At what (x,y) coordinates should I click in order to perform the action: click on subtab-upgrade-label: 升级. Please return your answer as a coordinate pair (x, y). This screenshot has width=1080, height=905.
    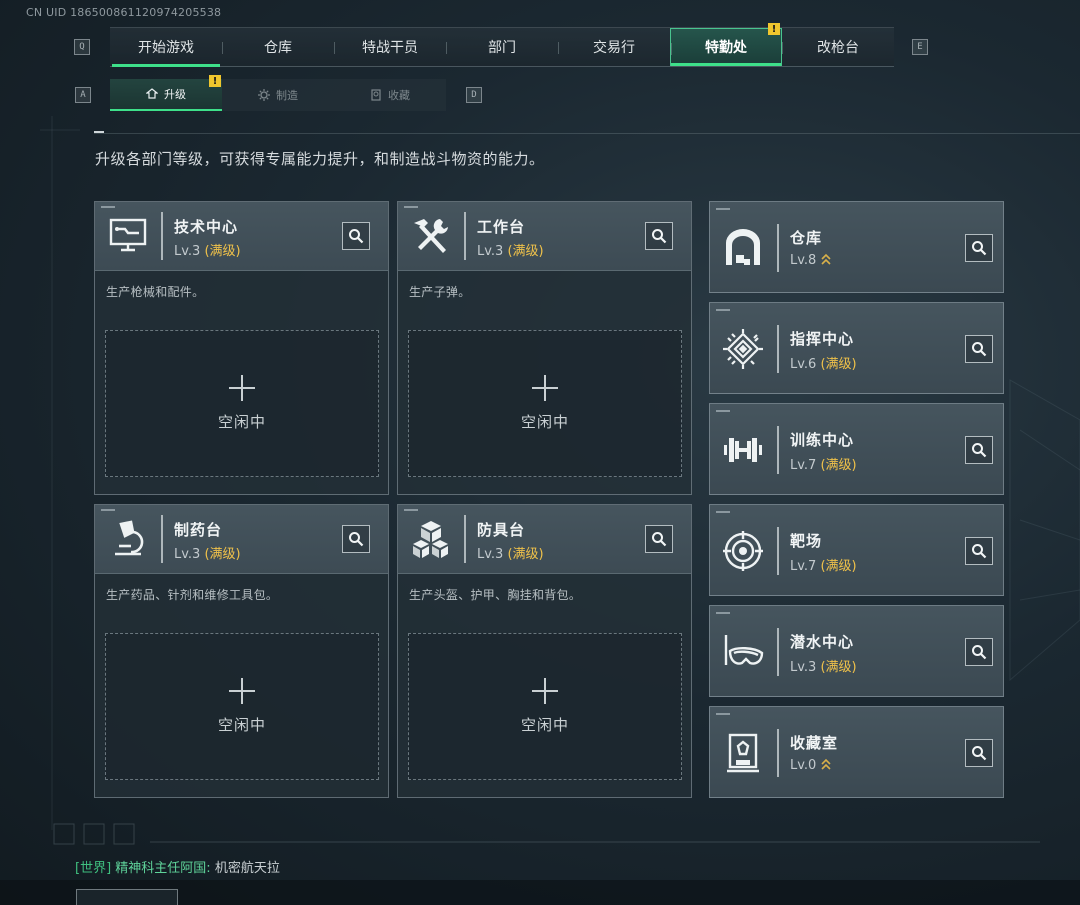
    Looking at the image, I should click on (175, 94).